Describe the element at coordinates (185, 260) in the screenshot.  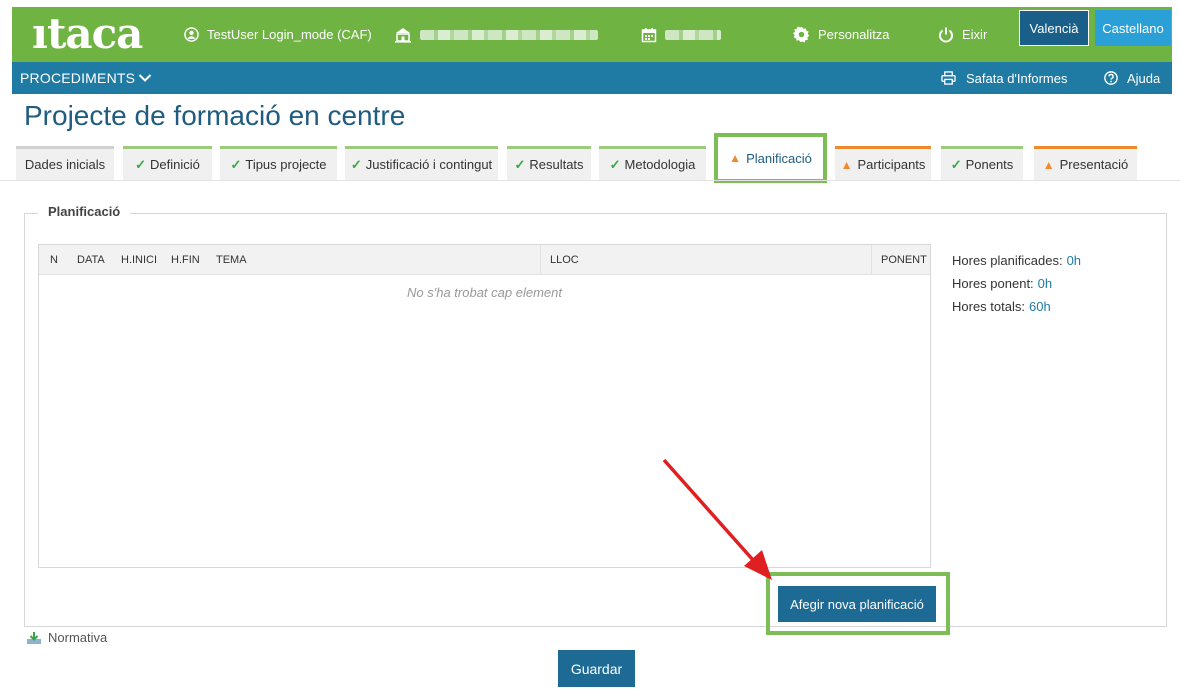
I see `column-header-hfin: H.FIN` at that location.